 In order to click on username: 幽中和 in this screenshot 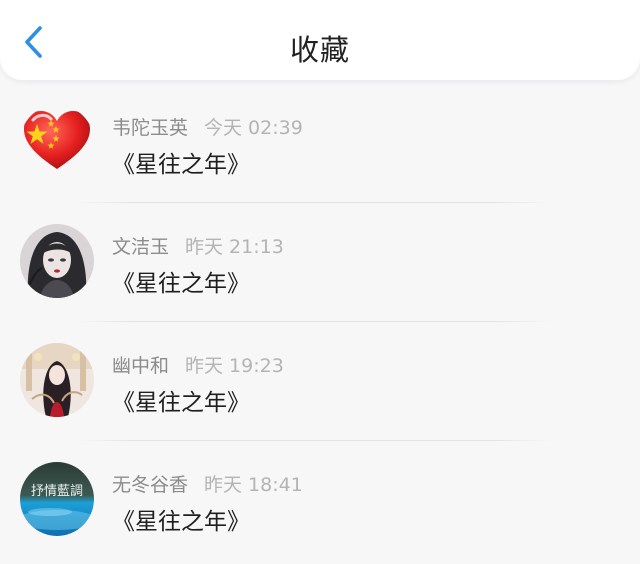, I will do `click(141, 366)`.